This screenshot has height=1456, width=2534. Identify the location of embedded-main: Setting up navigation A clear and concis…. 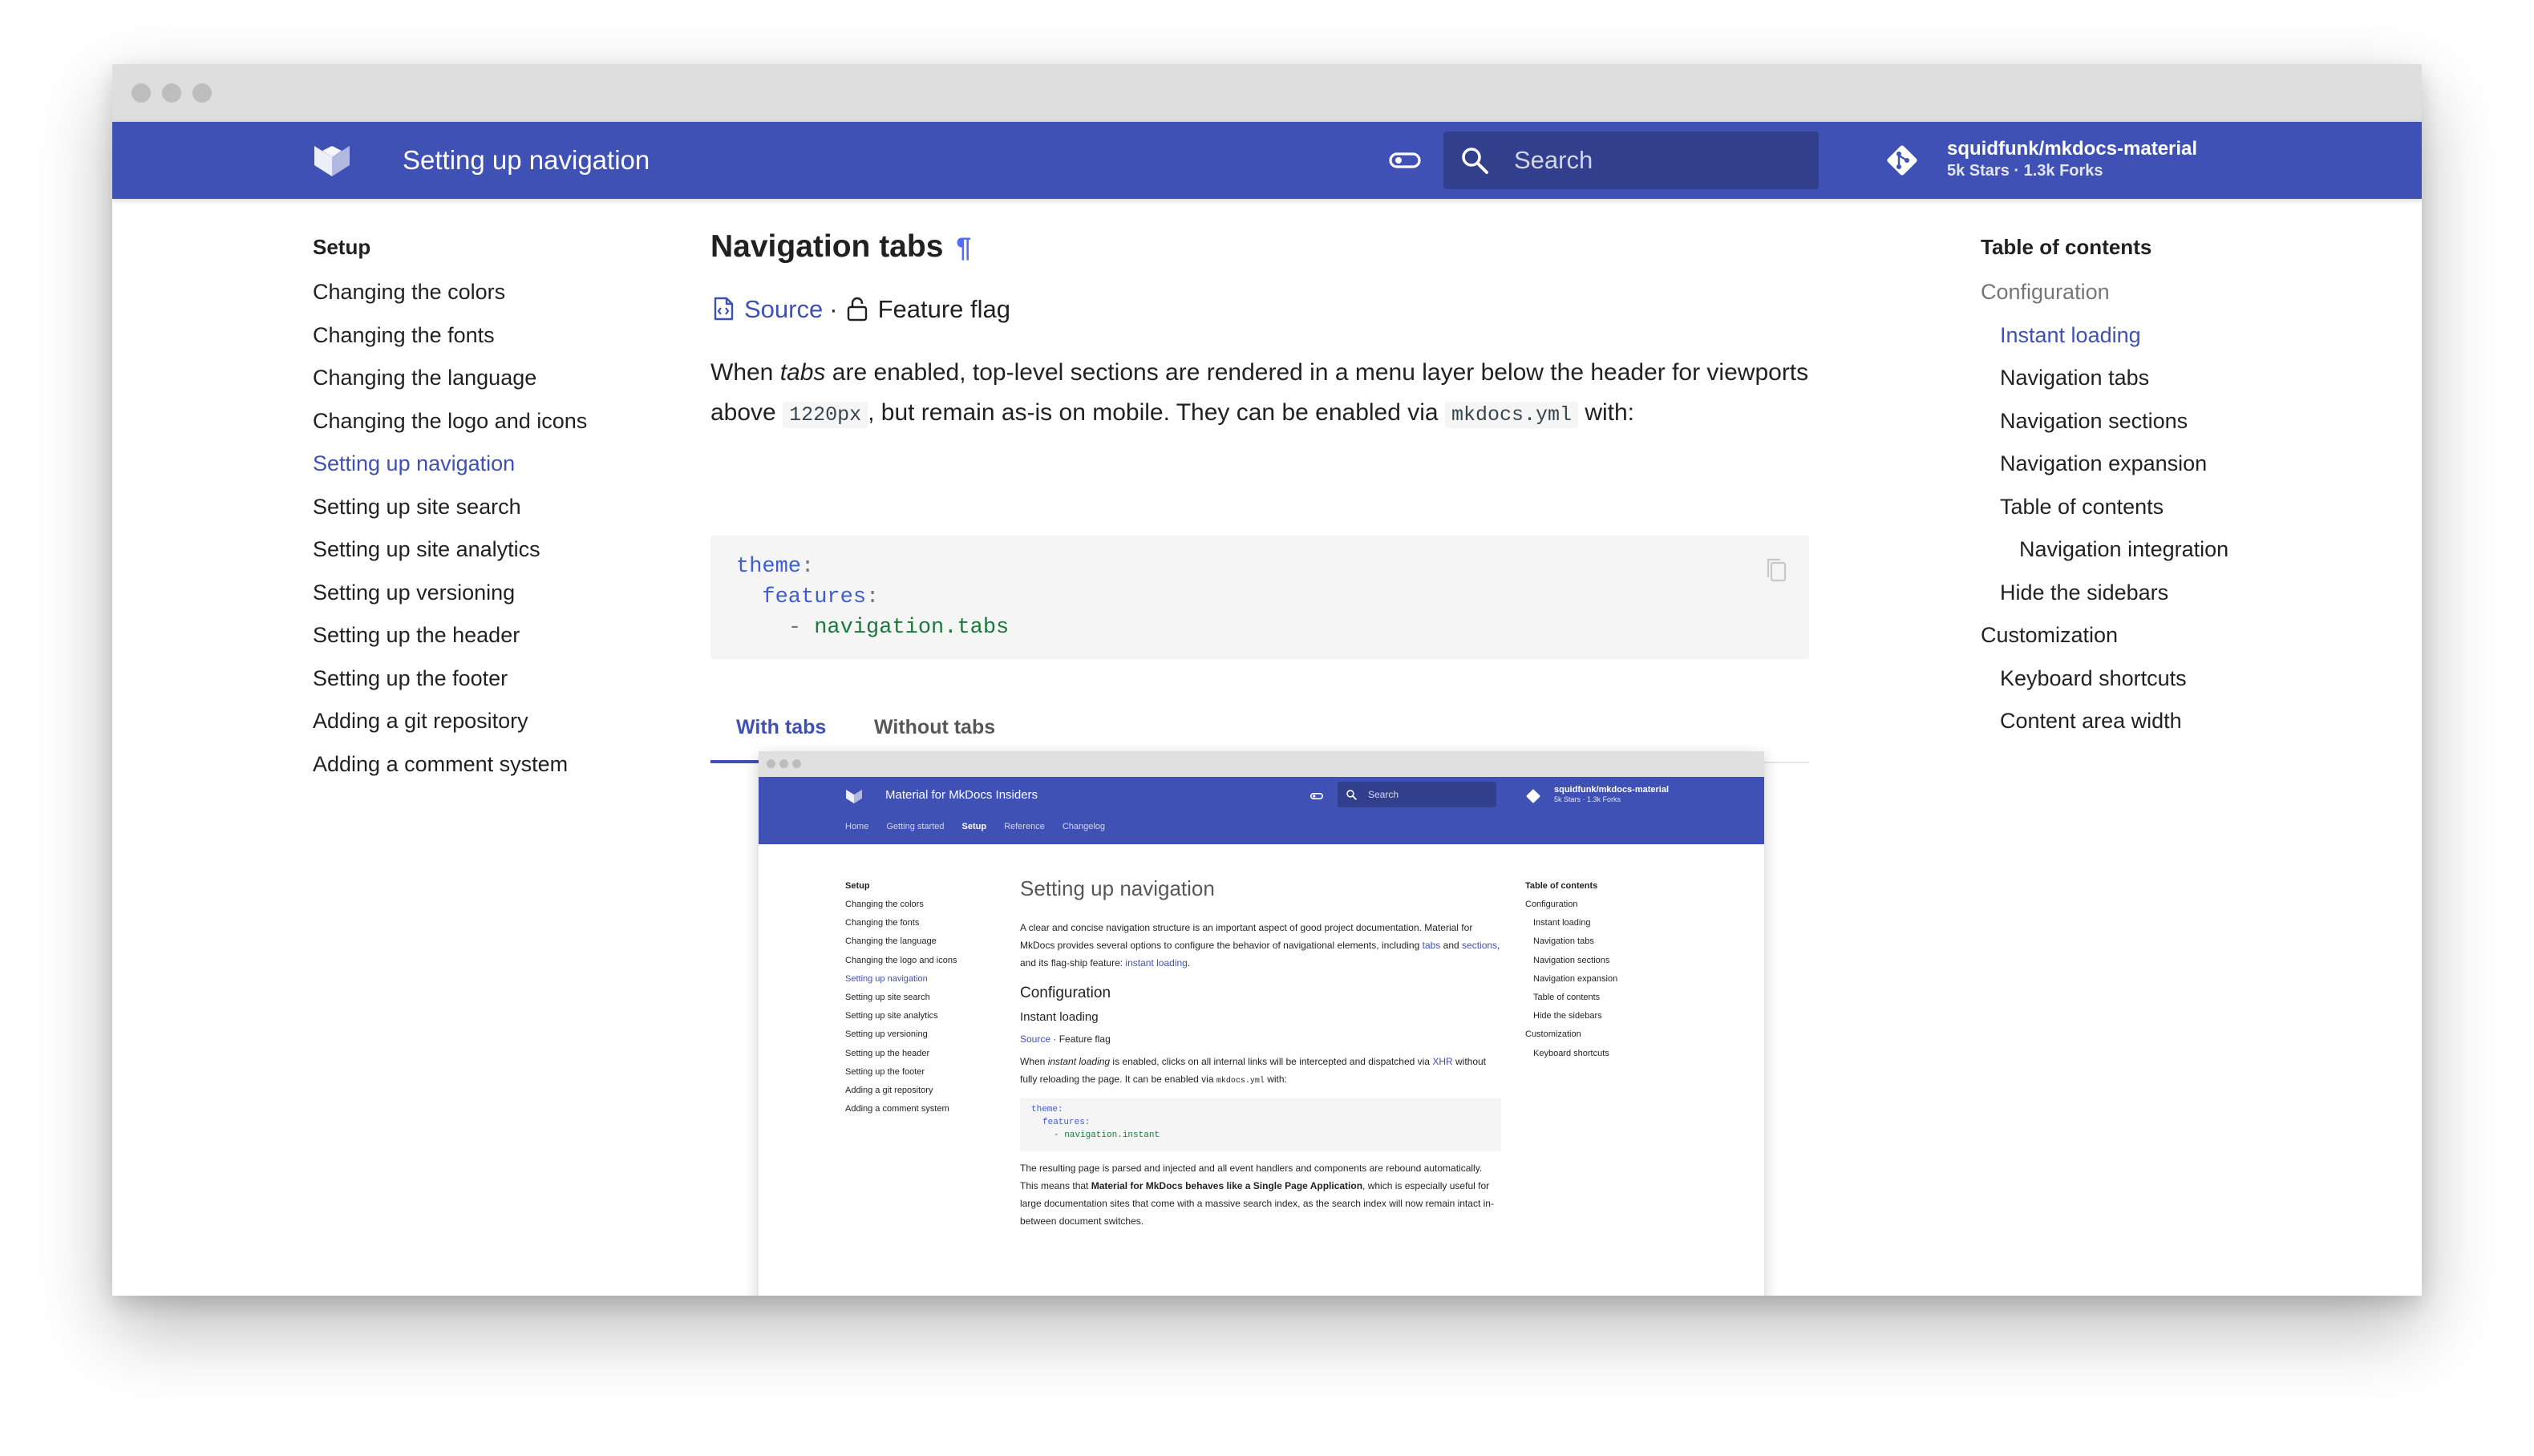
(1261, 1053).